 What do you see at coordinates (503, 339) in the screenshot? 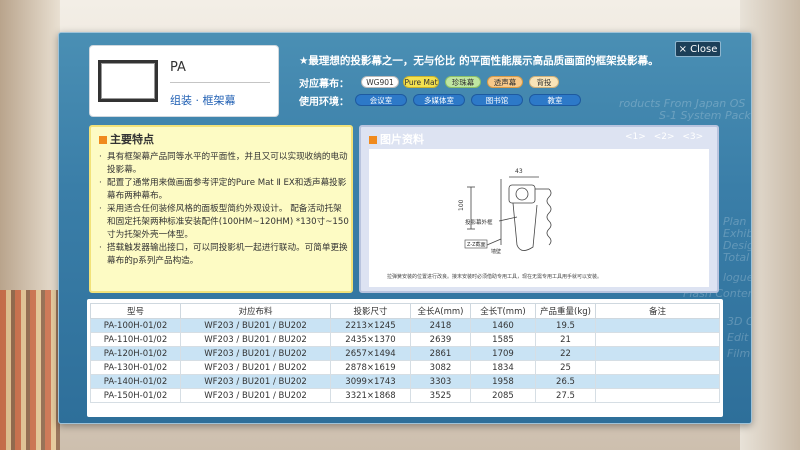
I see `table-cell: 1585` at bounding box center [503, 339].